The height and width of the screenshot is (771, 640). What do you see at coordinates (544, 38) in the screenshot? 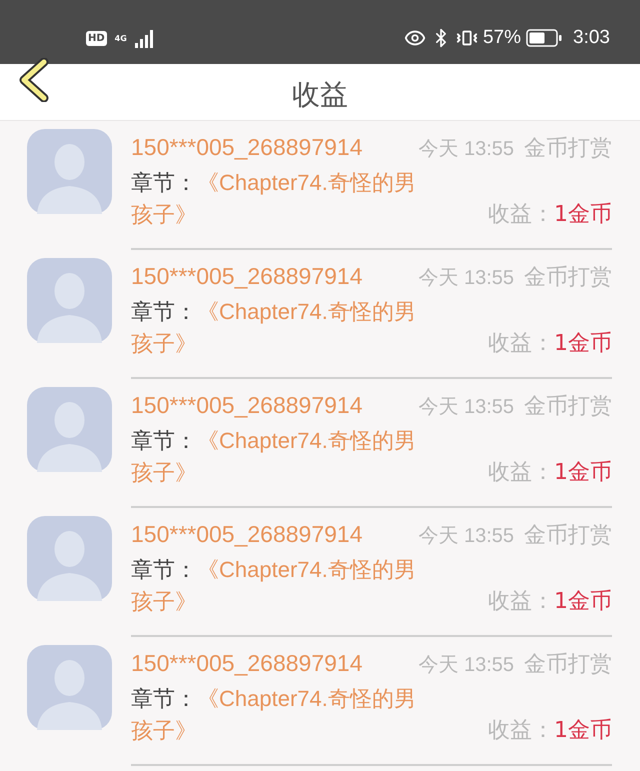
I see `battery-icon` at bounding box center [544, 38].